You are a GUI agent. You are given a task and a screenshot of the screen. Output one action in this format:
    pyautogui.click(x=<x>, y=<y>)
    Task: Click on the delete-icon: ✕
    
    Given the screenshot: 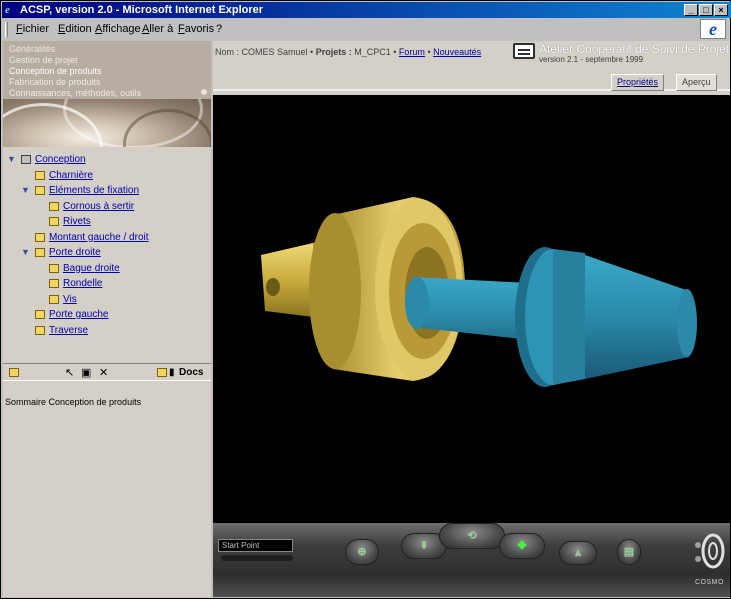 What is the action you would take?
    pyautogui.click(x=103, y=373)
    